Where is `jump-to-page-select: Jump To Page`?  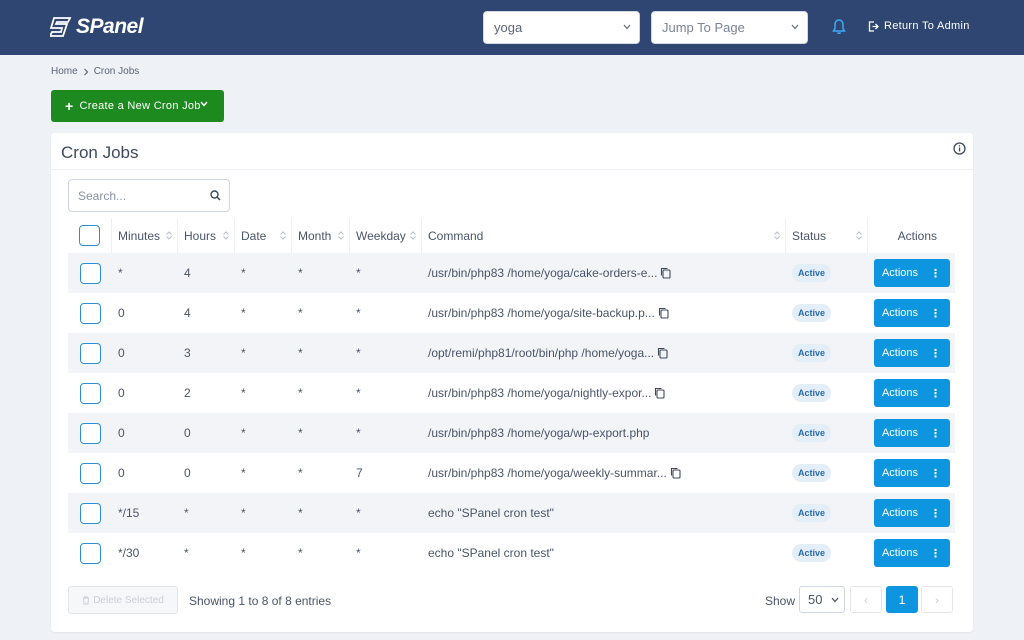 jump-to-page-select: Jump To Page is located at coordinates (729, 27).